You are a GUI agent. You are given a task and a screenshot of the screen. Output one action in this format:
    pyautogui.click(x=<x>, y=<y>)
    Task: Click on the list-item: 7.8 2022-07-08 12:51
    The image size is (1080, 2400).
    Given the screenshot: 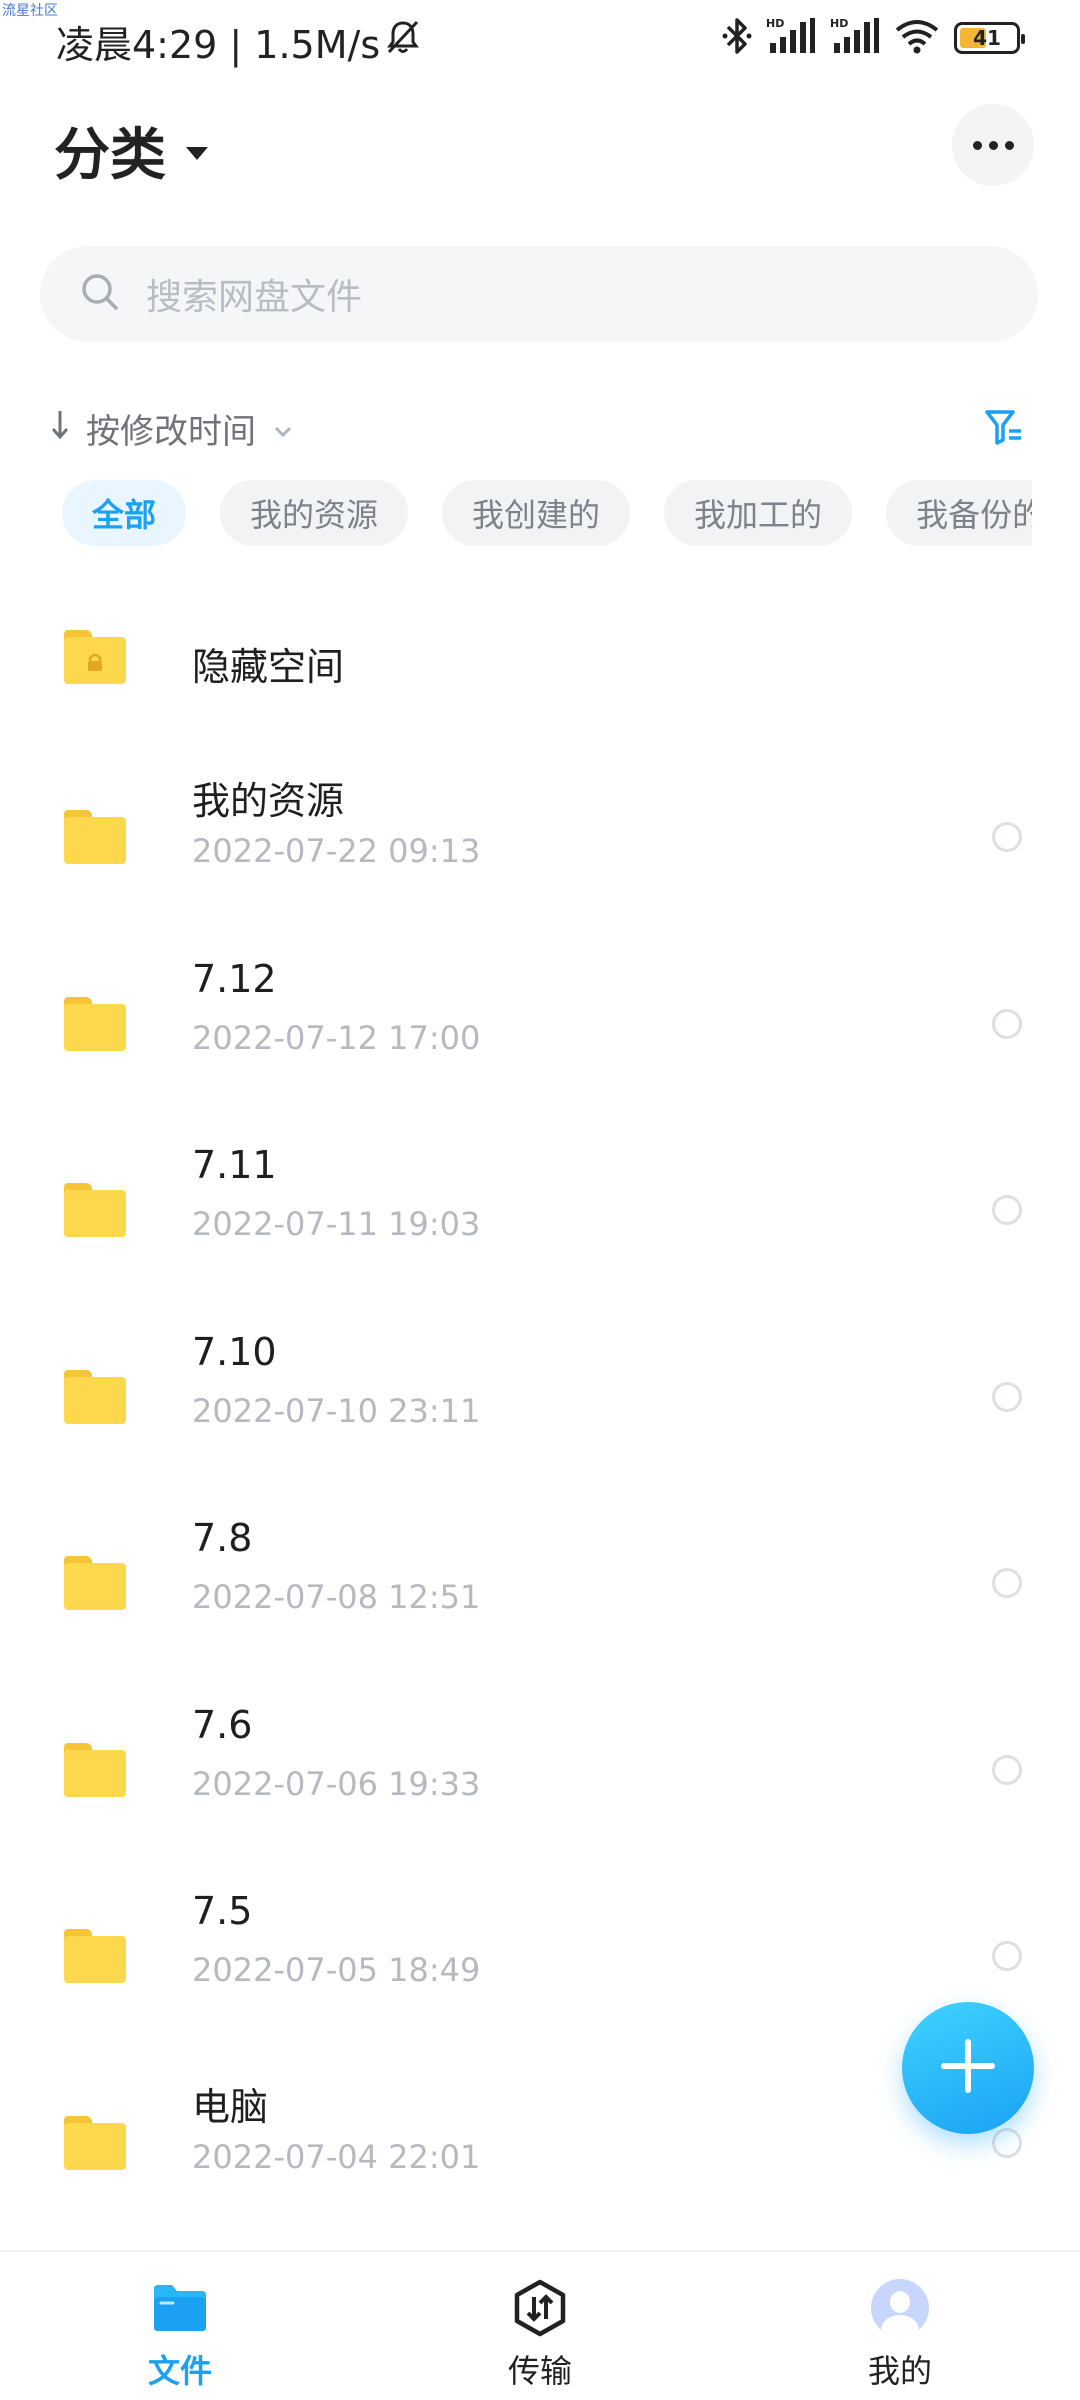 What is the action you would take?
    pyautogui.click(x=540, y=1581)
    